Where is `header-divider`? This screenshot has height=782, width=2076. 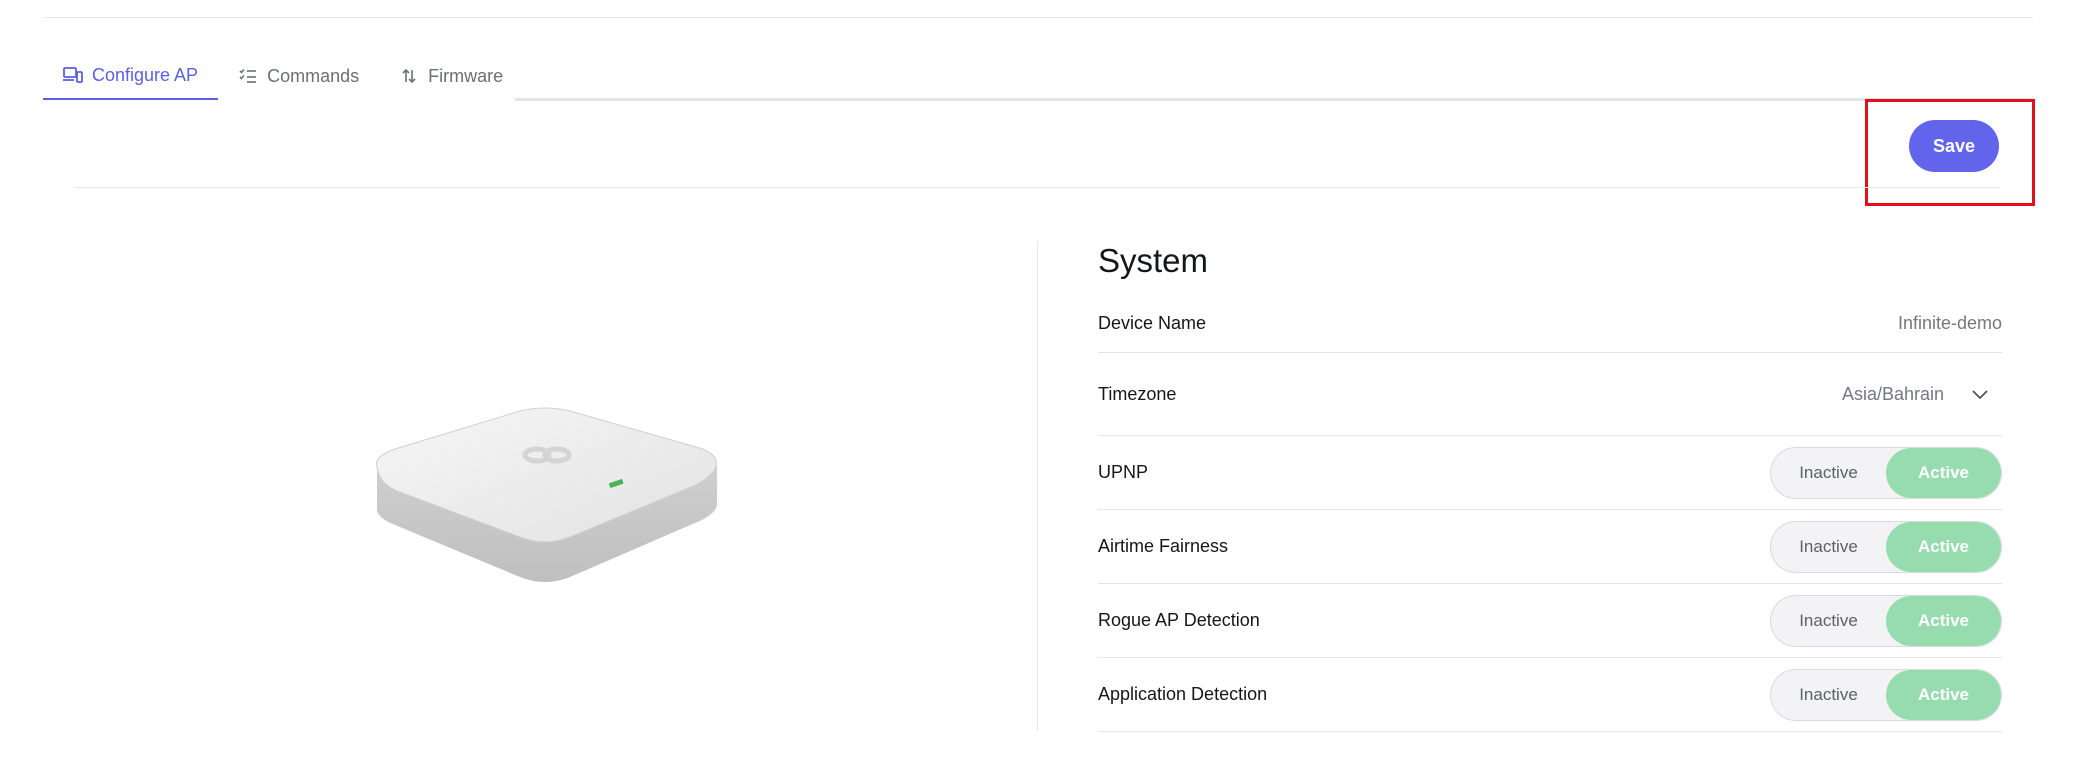 header-divider is located at coordinates (1037, 187).